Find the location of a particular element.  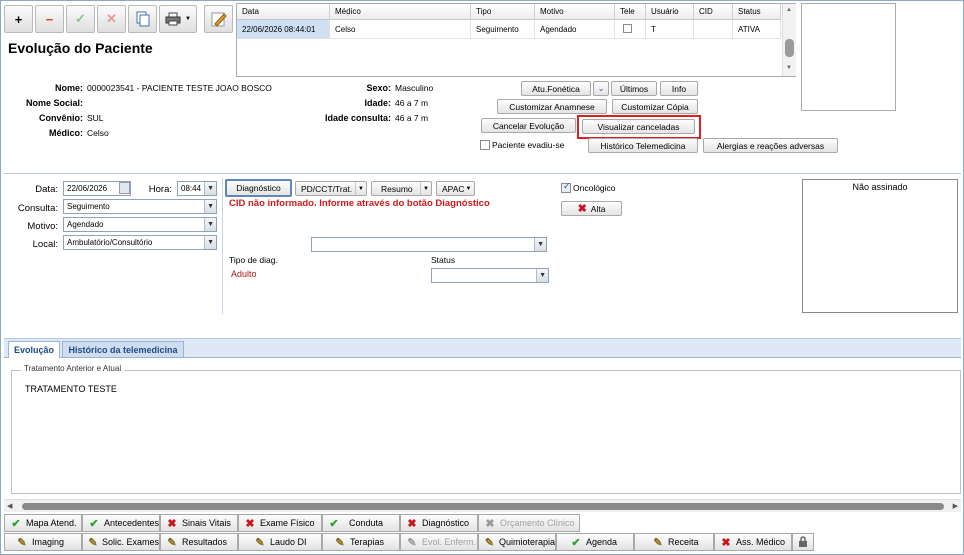

printer-icon is located at coordinates (173, 19).